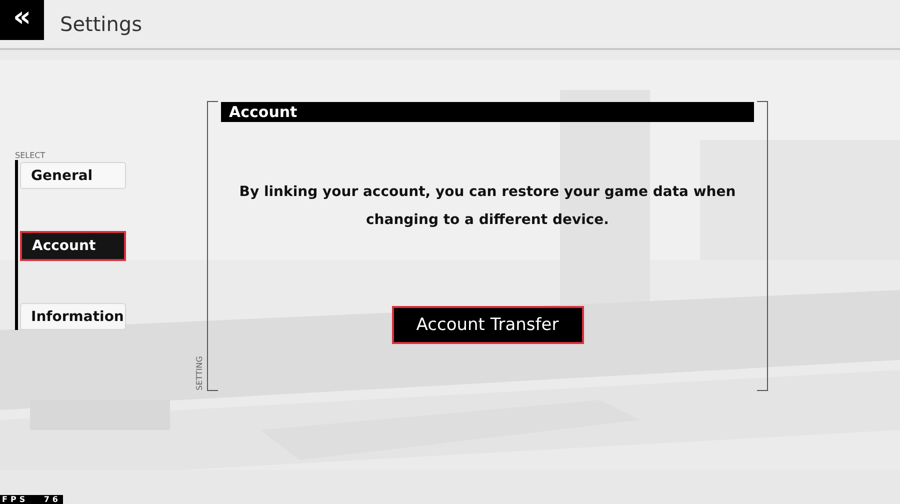 The height and width of the screenshot is (504, 900). Describe the element at coordinates (101, 24) in the screenshot. I see `page-title: Settings` at that location.